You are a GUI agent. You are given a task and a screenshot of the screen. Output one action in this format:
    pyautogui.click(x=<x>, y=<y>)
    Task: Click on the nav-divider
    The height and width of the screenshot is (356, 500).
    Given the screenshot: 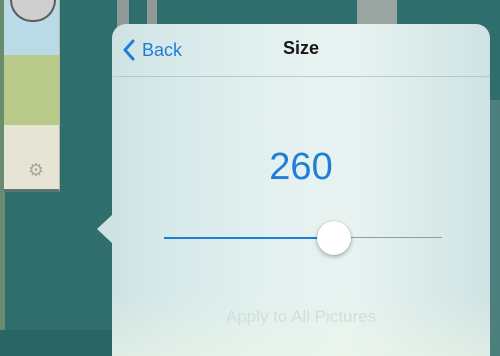 What is the action you would take?
    pyautogui.click(x=301, y=76)
    